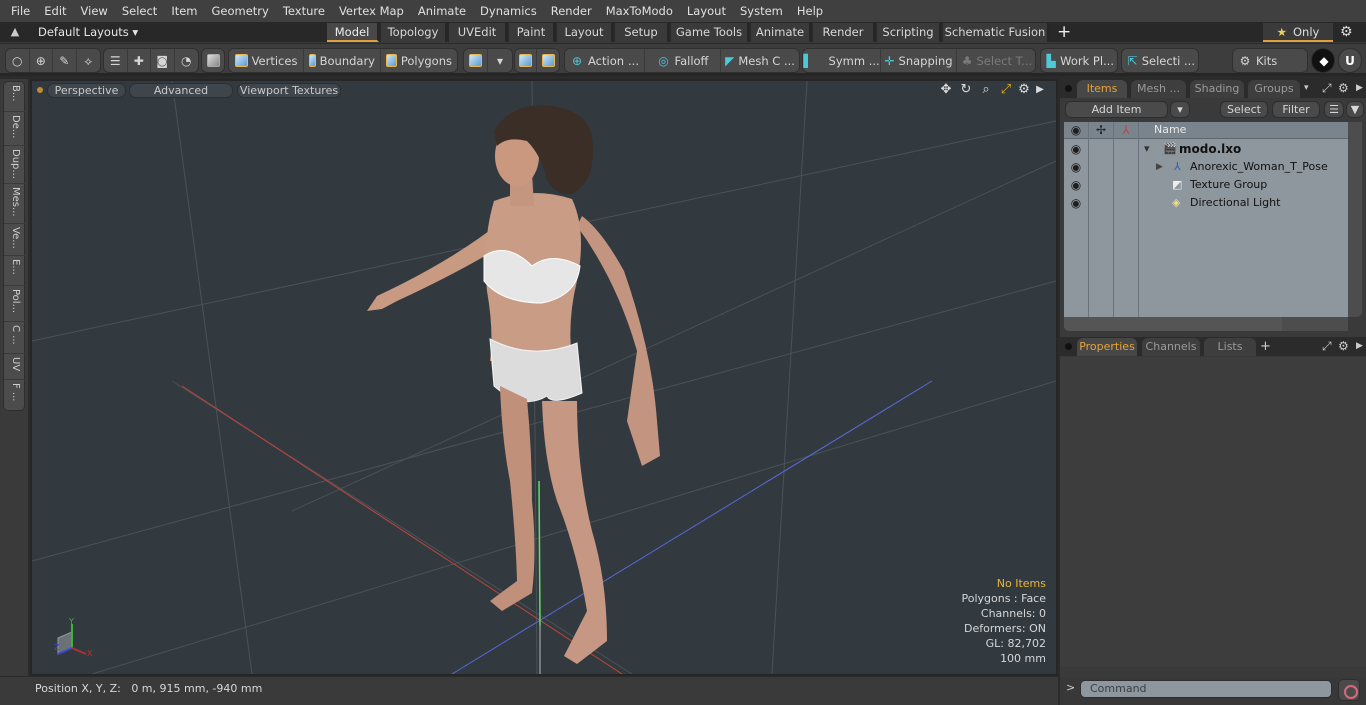  Describe the element at coordinates (1040, 90) in the screenshot. I see `play-arrow-icon: ▶` at that location.